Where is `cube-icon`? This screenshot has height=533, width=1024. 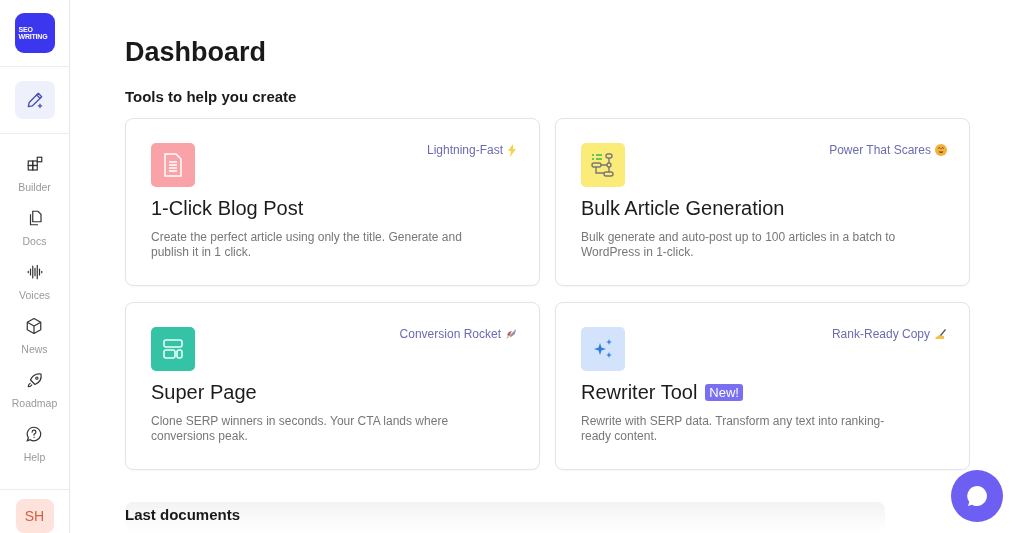 cube-icon is located at coordinates (34, 326).